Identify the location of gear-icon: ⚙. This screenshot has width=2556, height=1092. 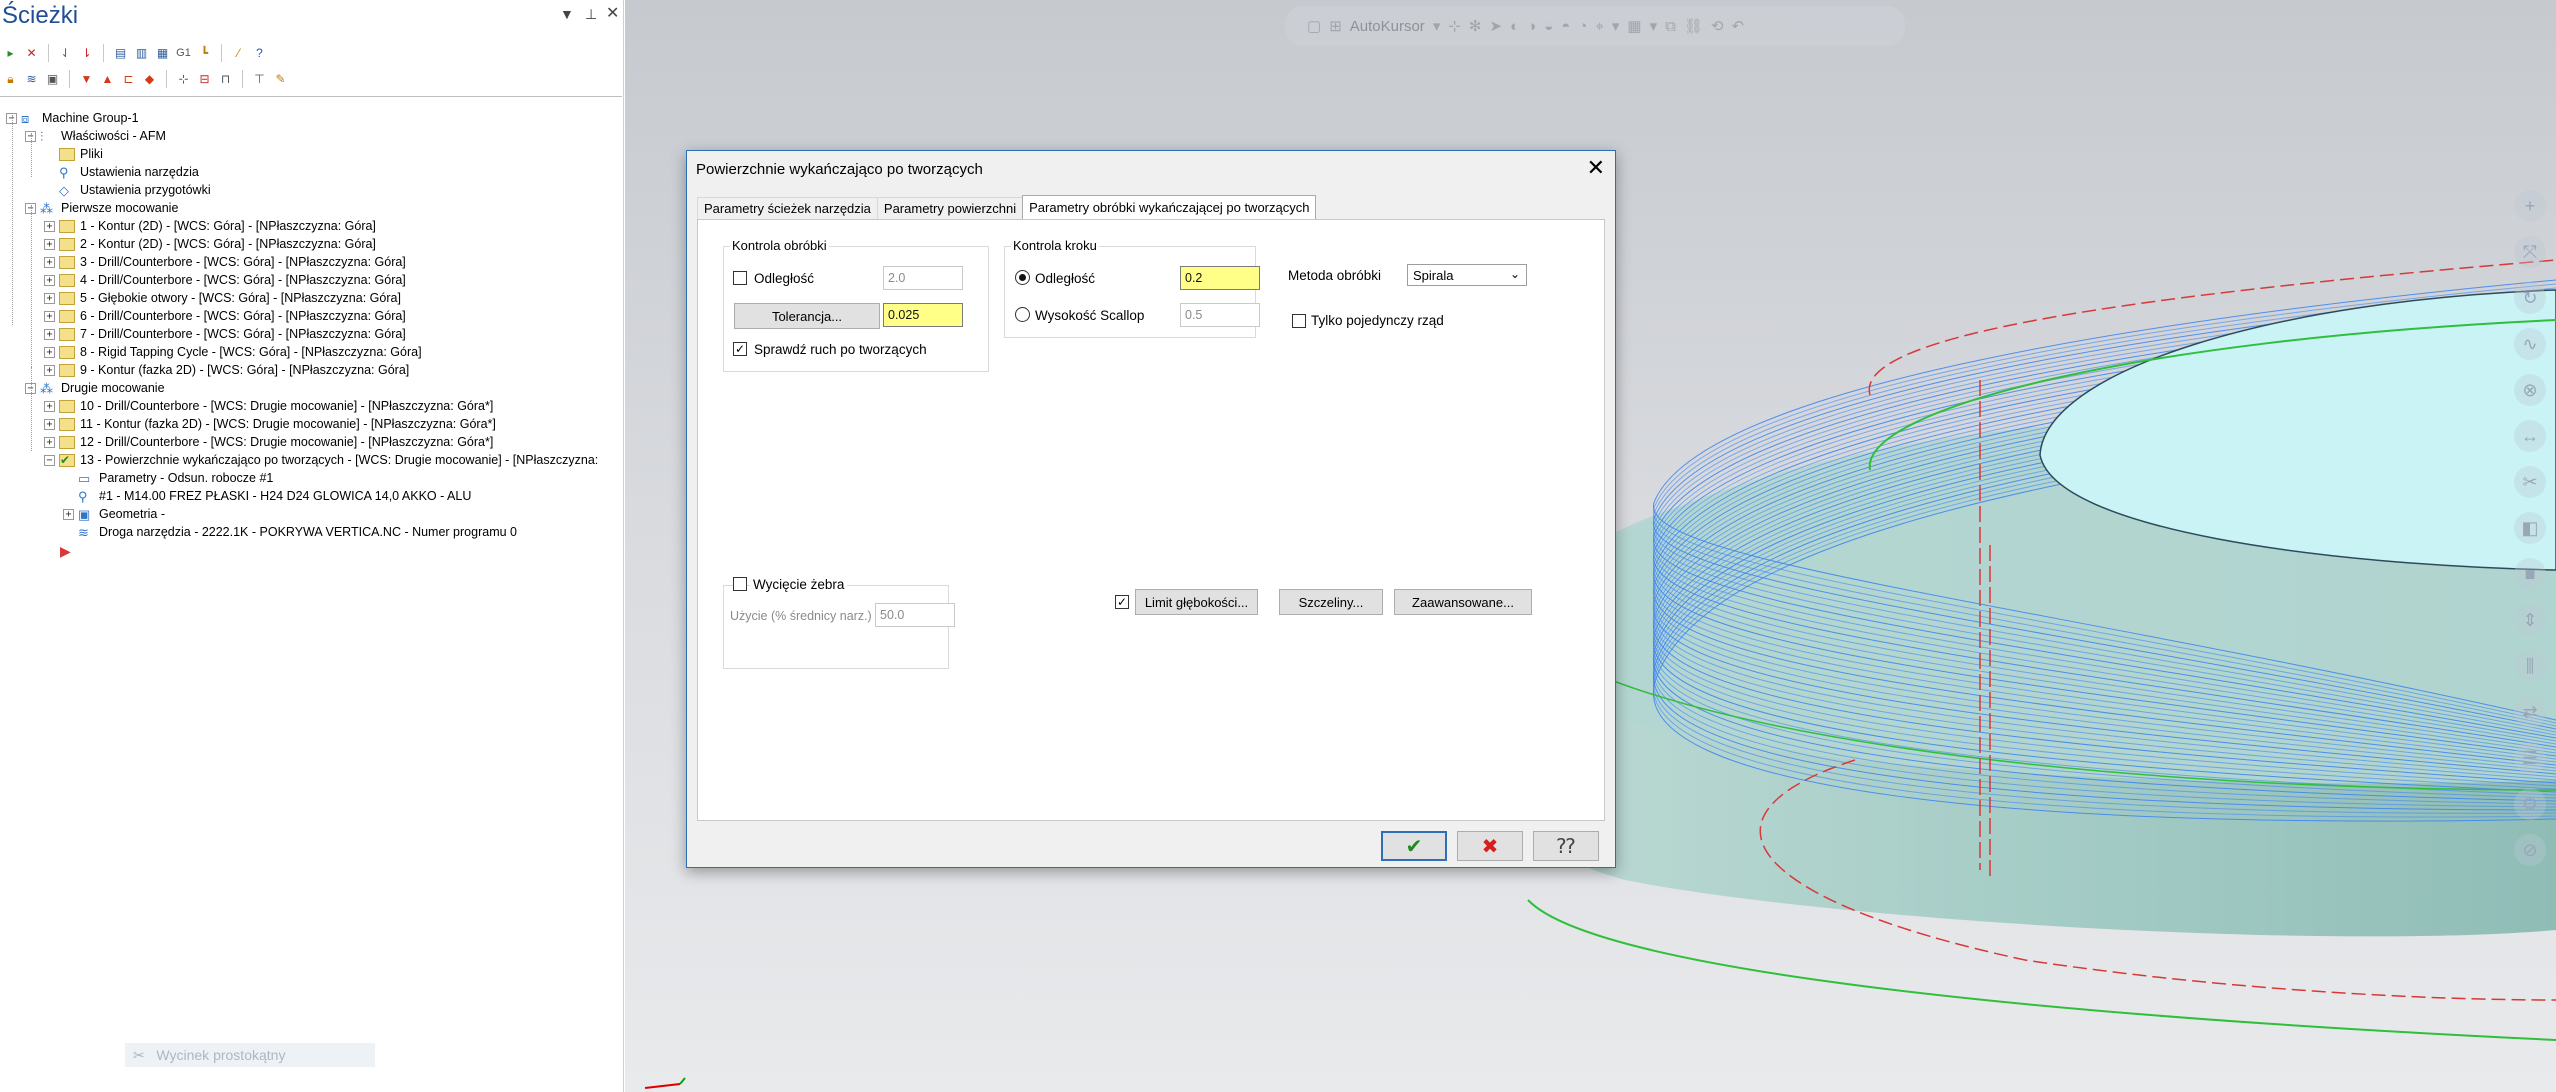
(2530, 804).